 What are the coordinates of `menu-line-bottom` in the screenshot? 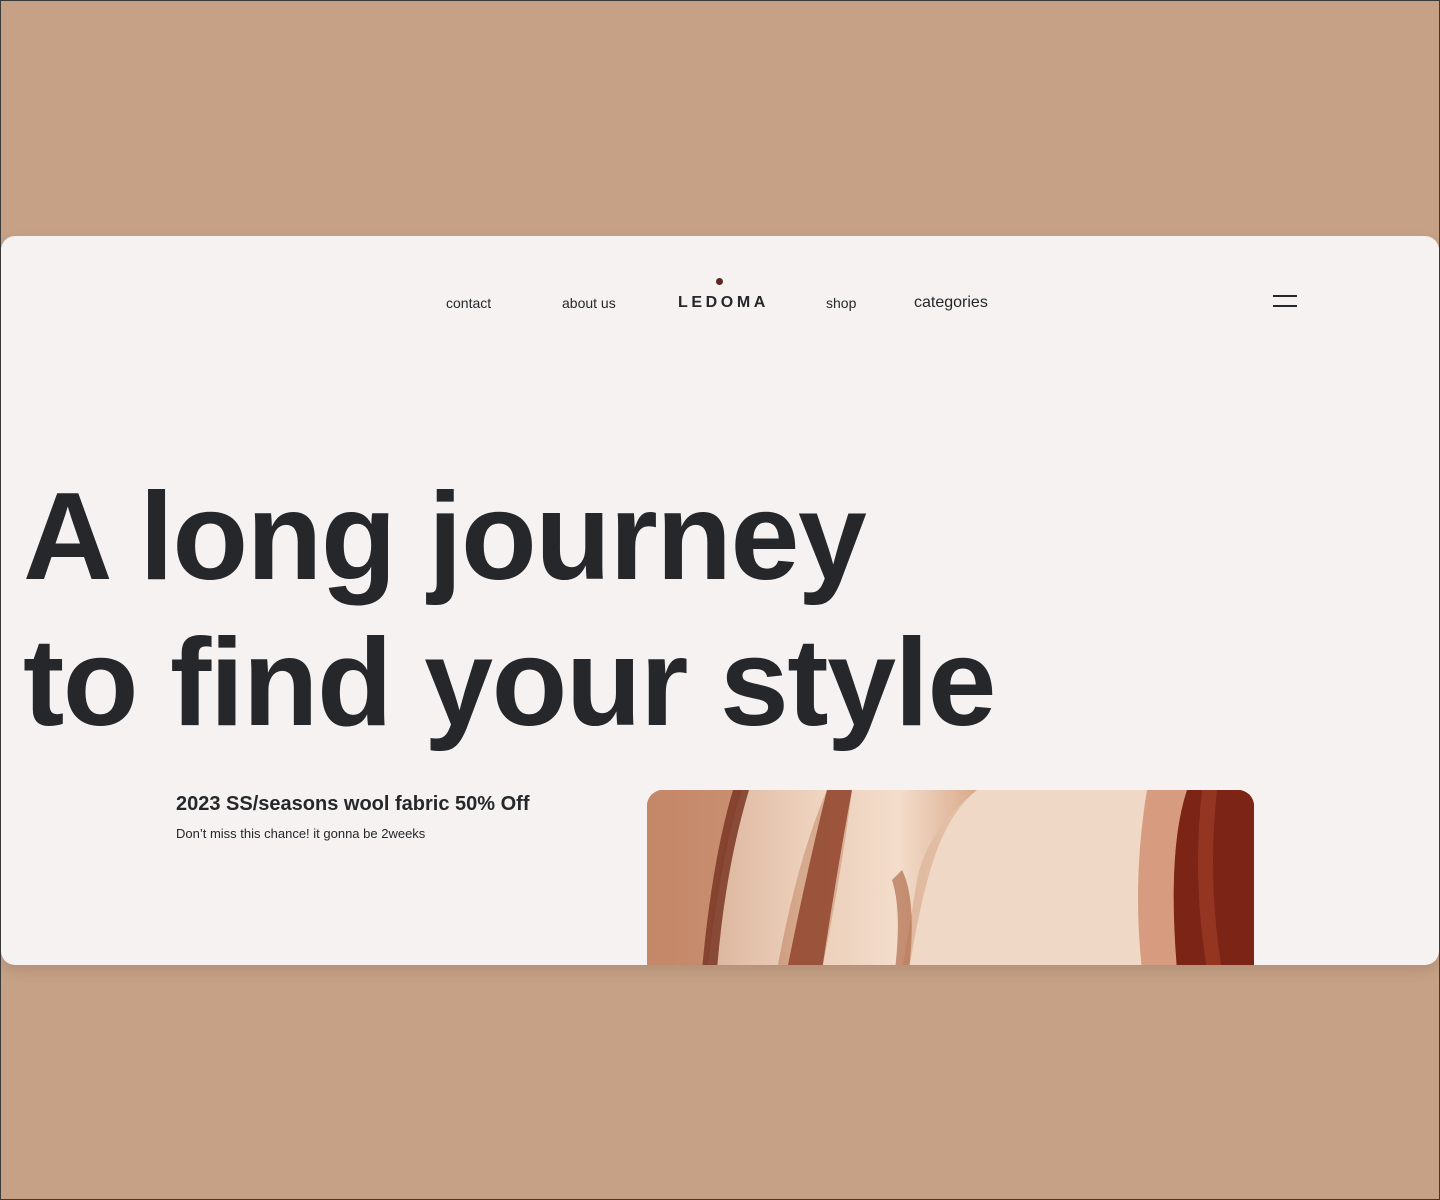 It's located at (1285, 306).